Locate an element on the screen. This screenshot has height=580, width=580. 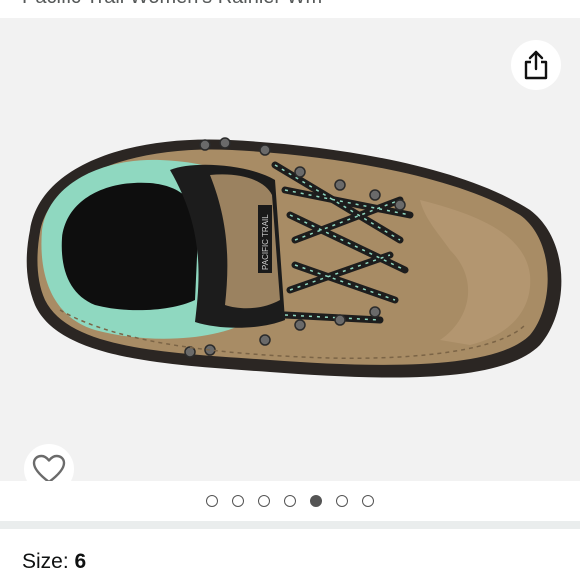
section-divider is located at coordinates (290, 525).